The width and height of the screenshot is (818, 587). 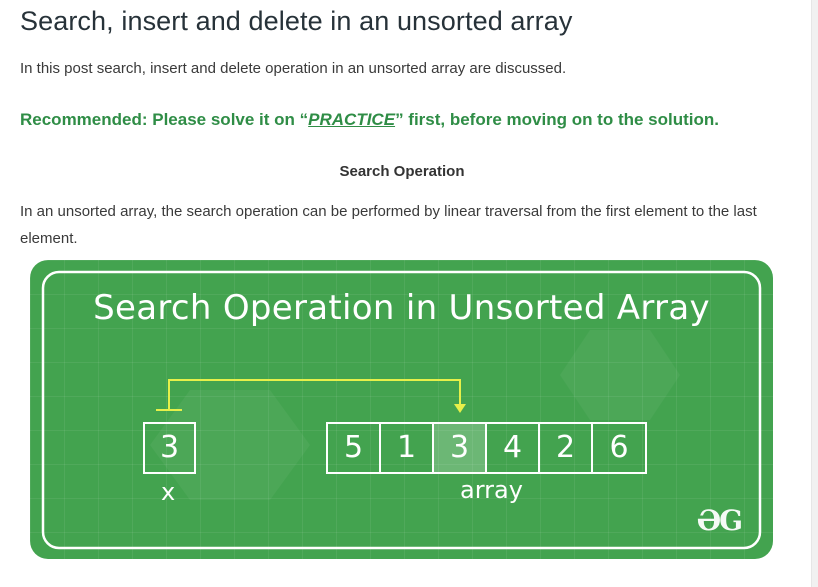 I want to click on gfg-logo: ƏG, so click(x=719, y=520).